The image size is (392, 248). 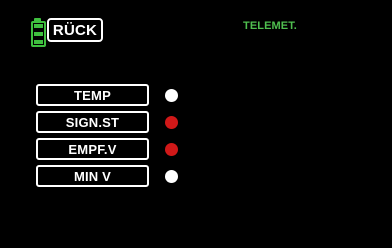 I want to click on min-voltage-button: MIN V, so click(x=92, y=176).